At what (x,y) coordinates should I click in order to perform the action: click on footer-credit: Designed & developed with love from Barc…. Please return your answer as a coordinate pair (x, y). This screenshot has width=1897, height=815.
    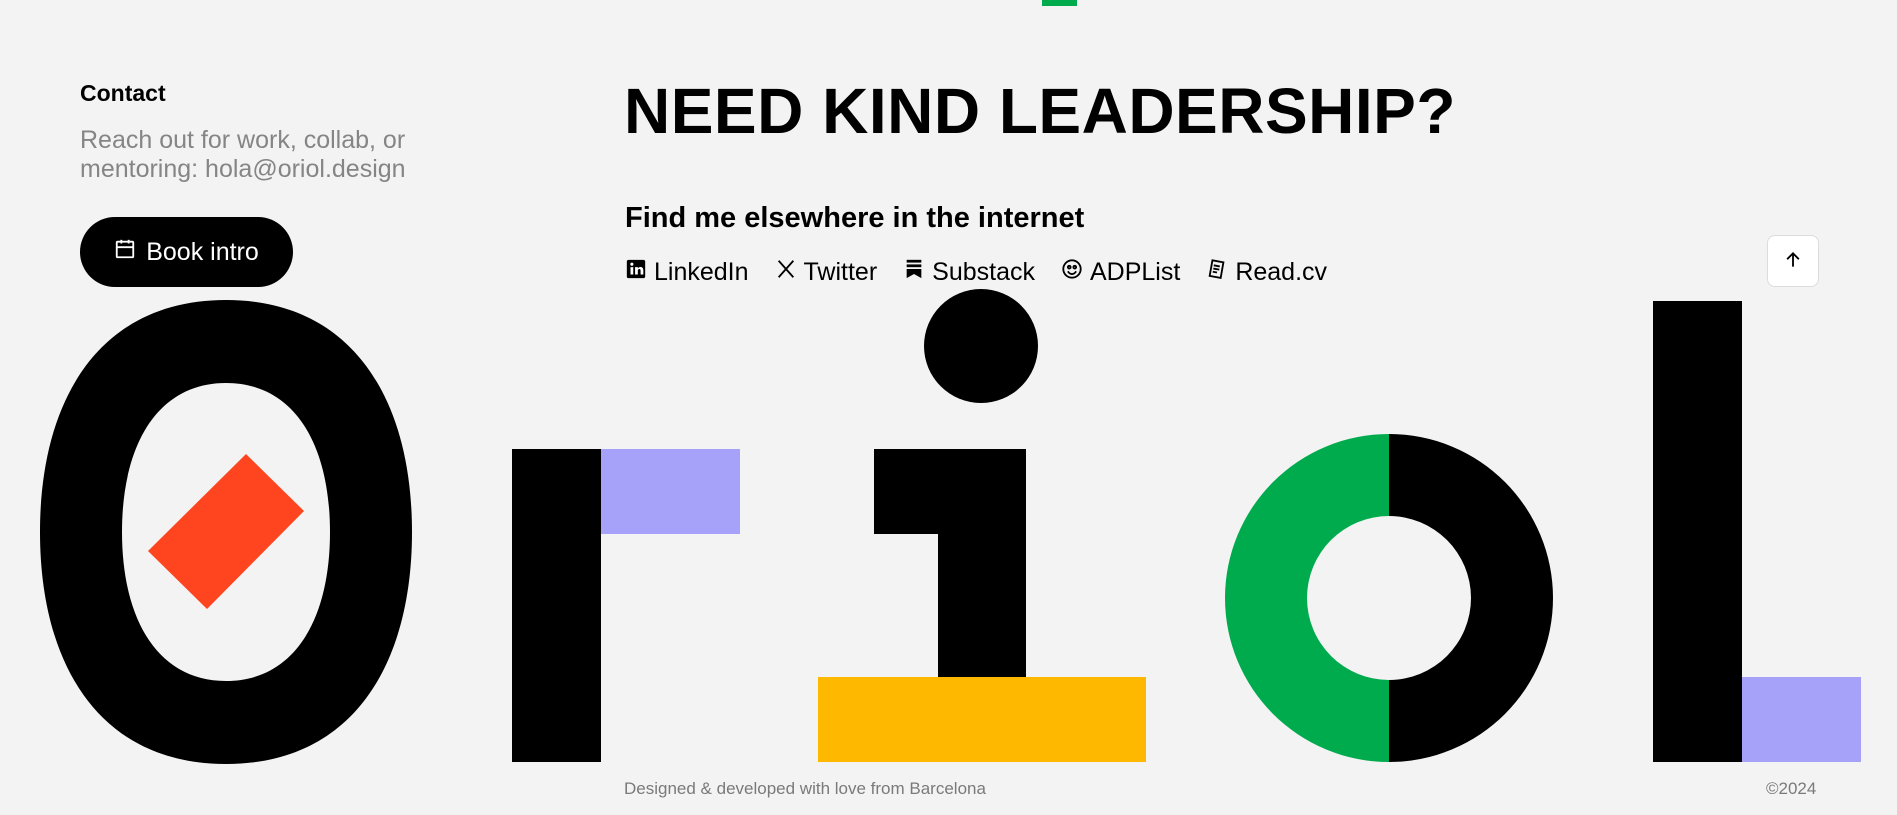
    Looking at the image, I should click on (805, 788).